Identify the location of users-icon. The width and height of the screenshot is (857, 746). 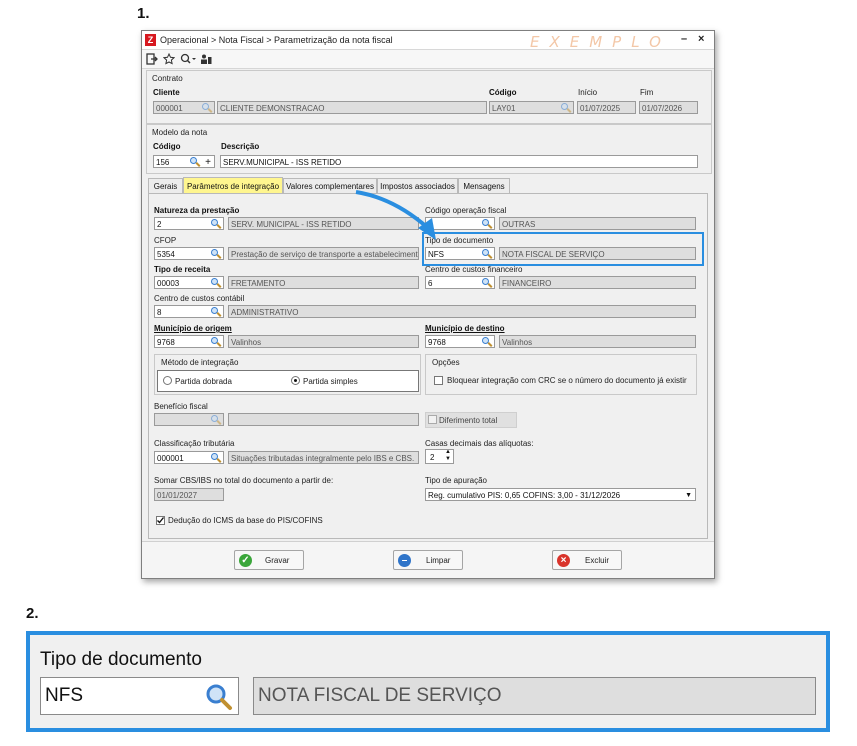
(206, 59).